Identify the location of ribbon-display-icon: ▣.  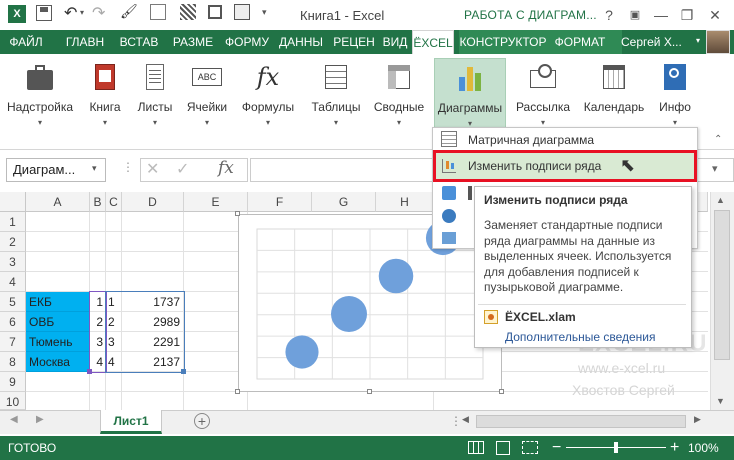
(635, 15).